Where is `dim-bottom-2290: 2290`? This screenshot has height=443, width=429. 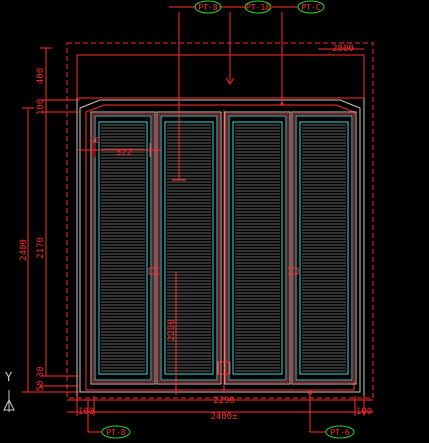 dim-bottom-2290: 2290 is located at coordinates (224, 401).